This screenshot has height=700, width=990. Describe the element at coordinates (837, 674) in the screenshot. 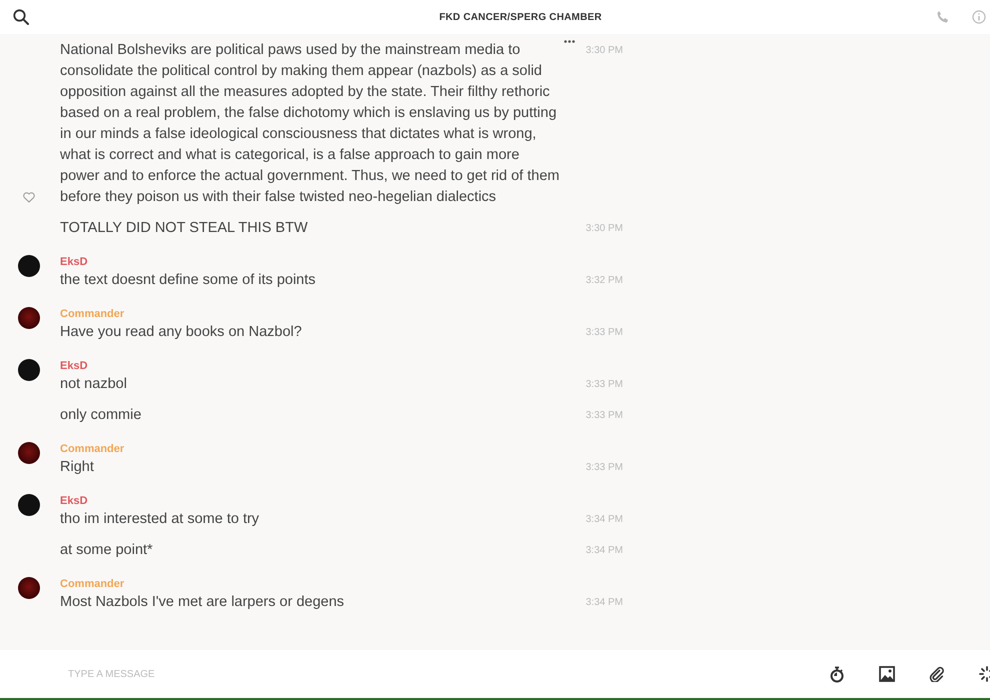

I see `stopwatch-icon` at that location.